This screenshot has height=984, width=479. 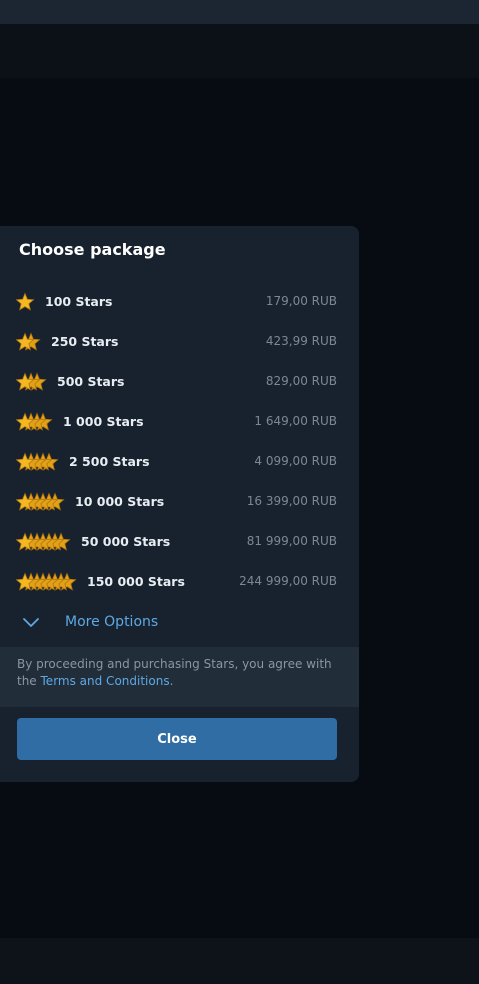 I want to click on terms-text-end: ., so click(x=171, y=681).